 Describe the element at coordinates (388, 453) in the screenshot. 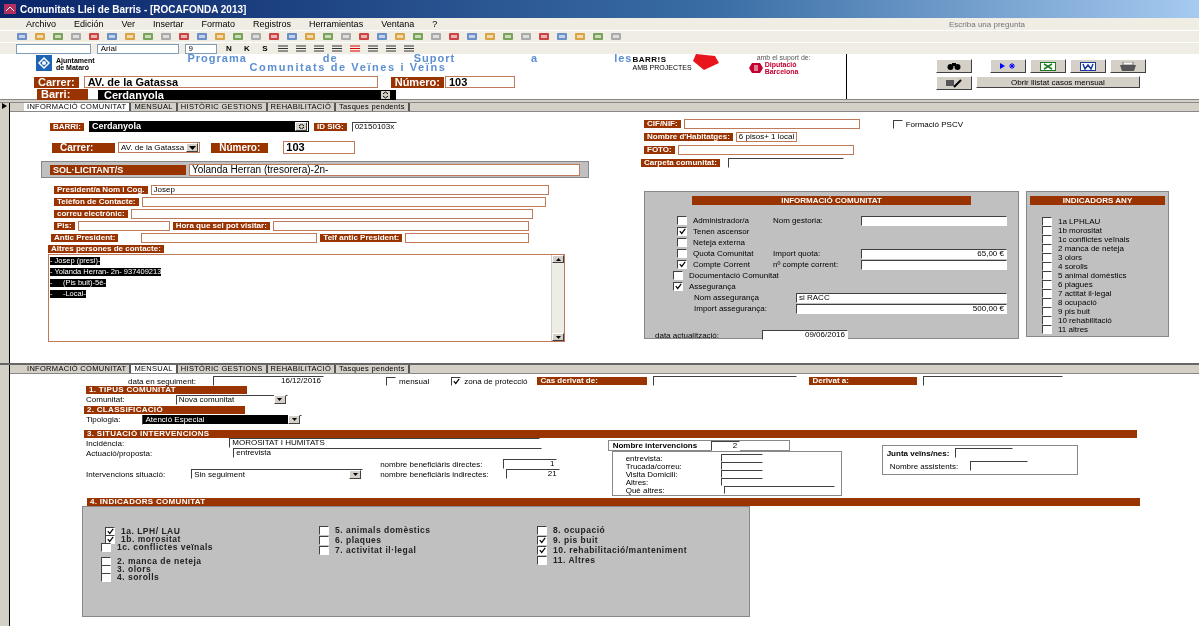

I see `input-field: entrevista` at that location.